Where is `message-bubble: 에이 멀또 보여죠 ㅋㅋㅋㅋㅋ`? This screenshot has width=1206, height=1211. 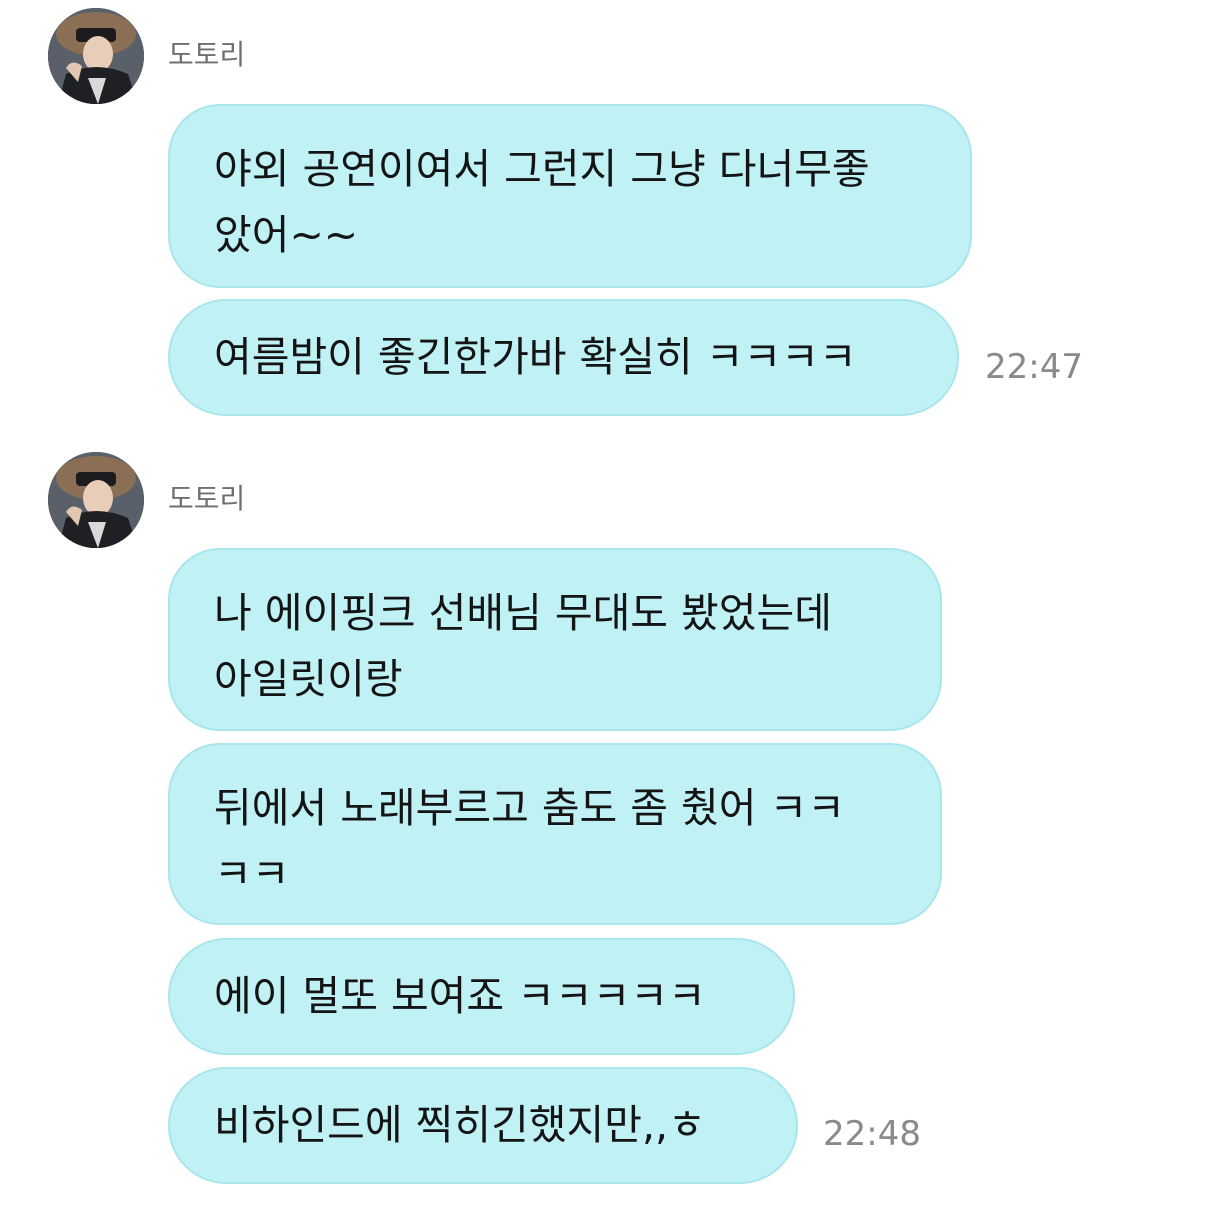 message-bubble: 에이 멀또 보여죠 ㅋㅋㅋㅋㅋ is located at coordinates (481, 996).